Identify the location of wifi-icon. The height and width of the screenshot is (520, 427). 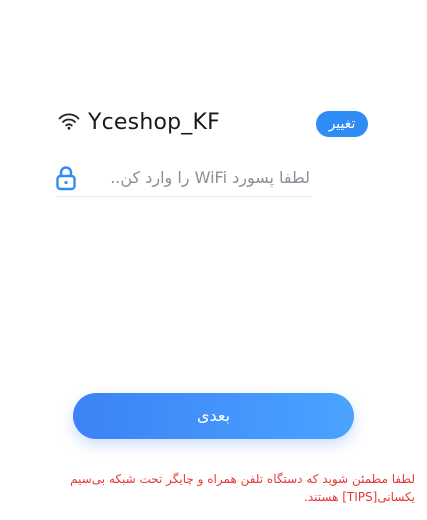
(69, 121).